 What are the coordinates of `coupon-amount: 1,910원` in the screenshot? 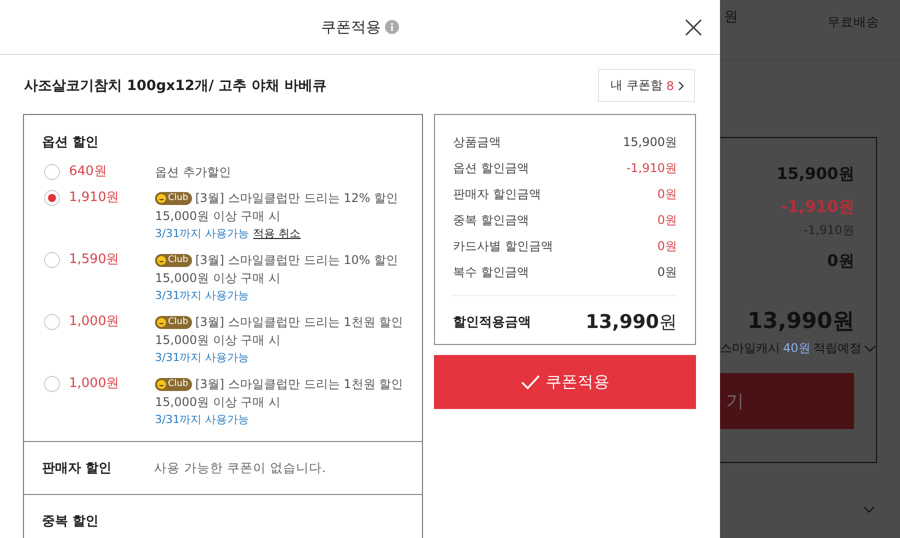 It's located at (94, 198).